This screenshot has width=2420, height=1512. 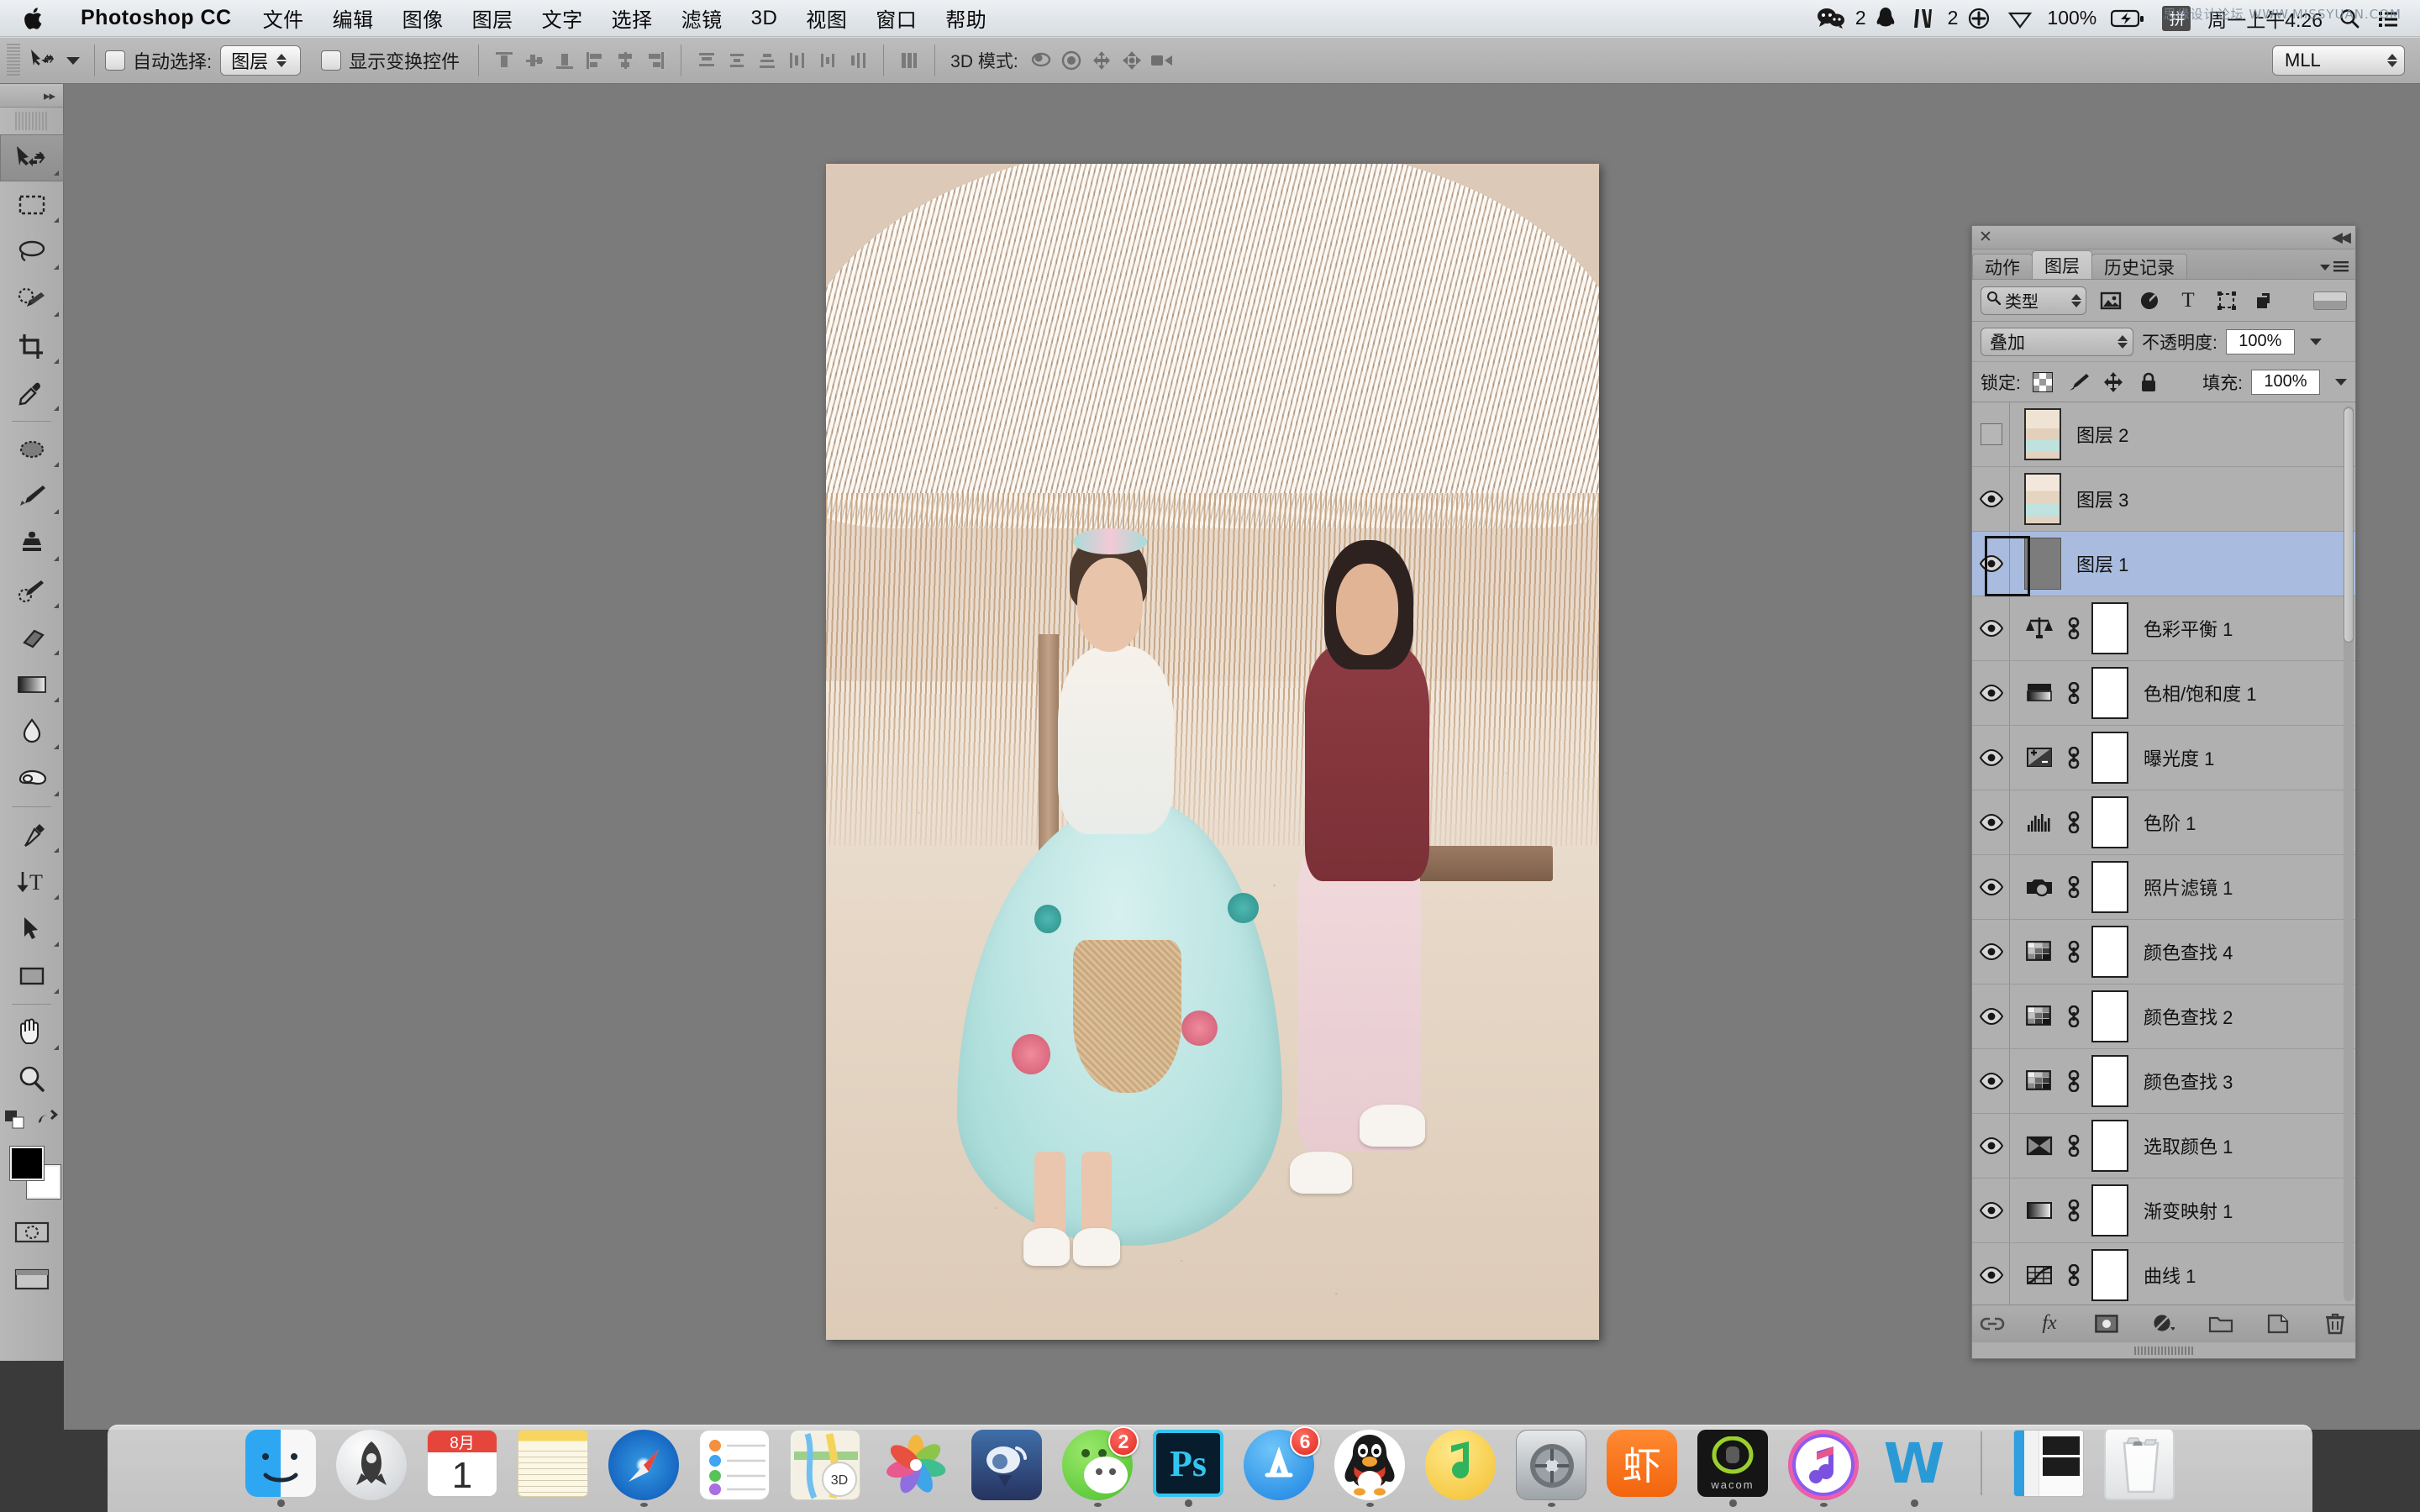 I want to click on dock-item-photos, so click(x=916, y=1468).